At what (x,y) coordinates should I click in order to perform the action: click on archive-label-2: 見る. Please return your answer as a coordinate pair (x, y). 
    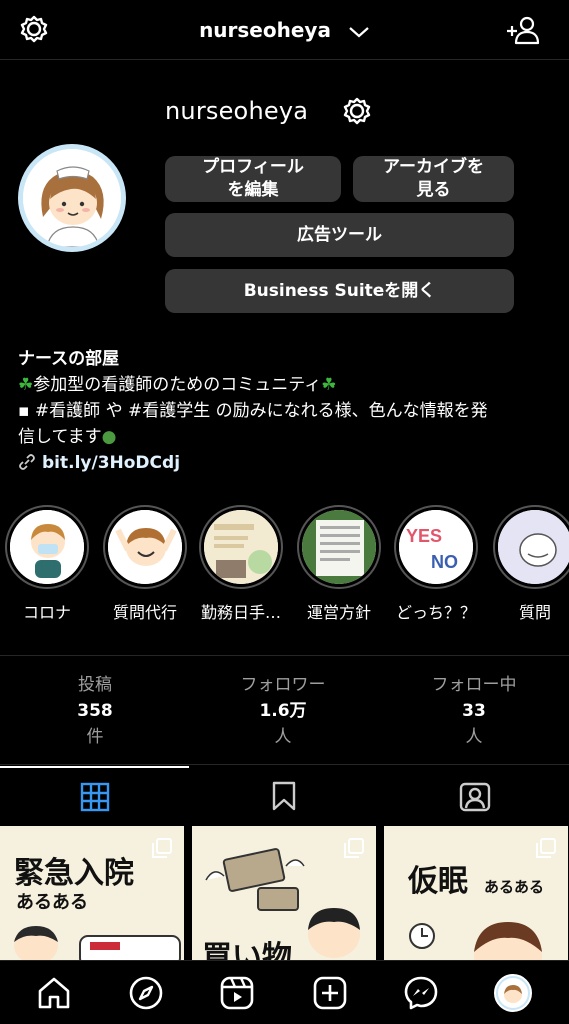
    Looking at the image, I should click on (433, 190).